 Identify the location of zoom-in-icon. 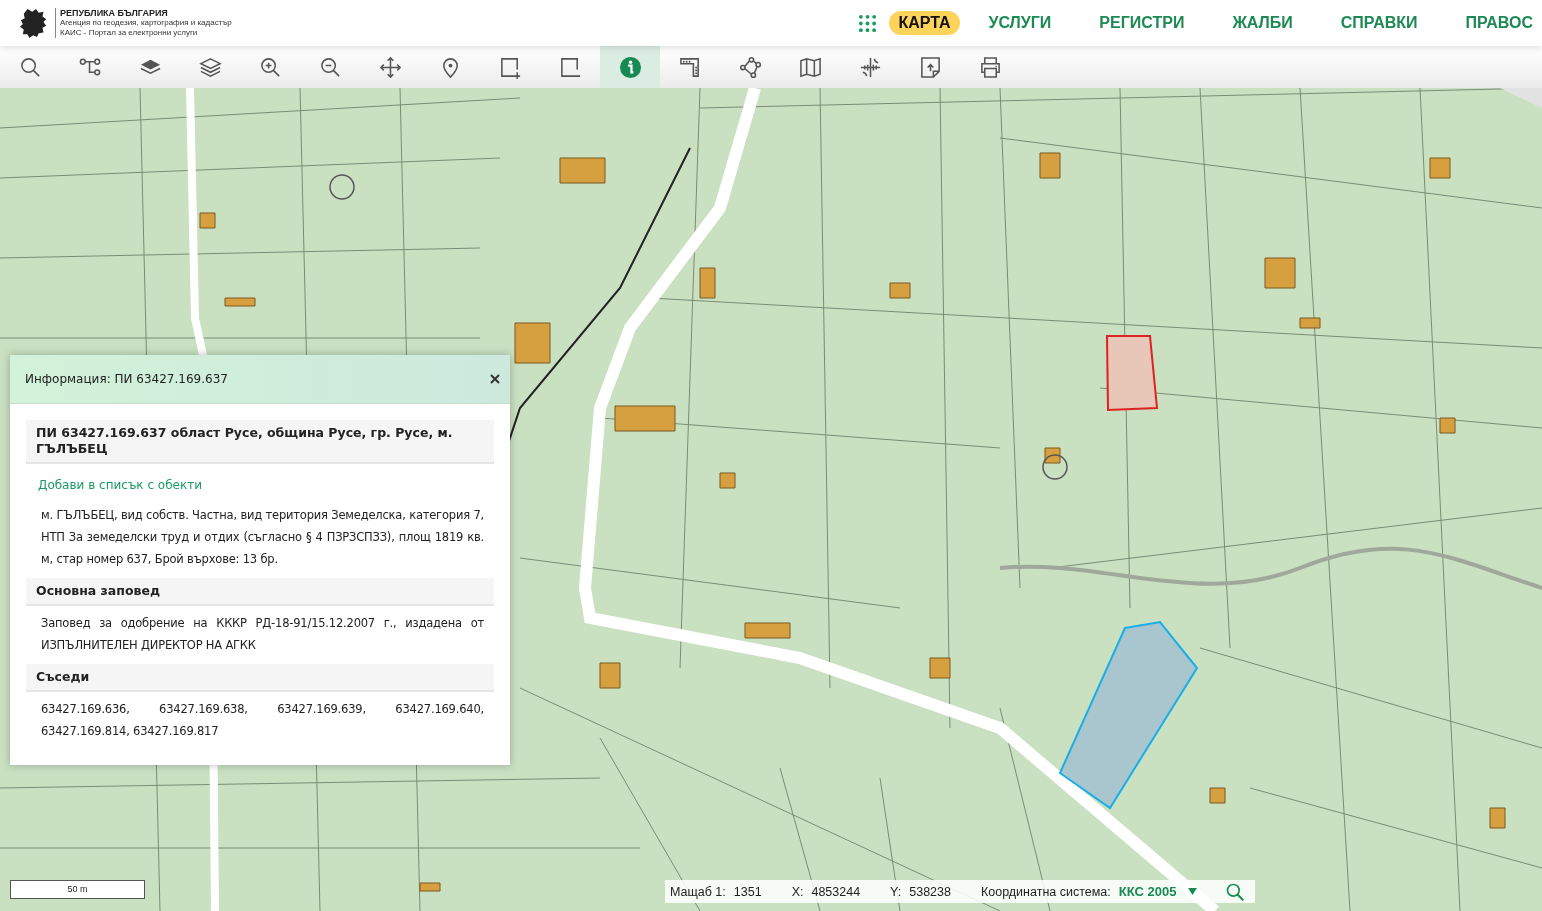
(270, 67).